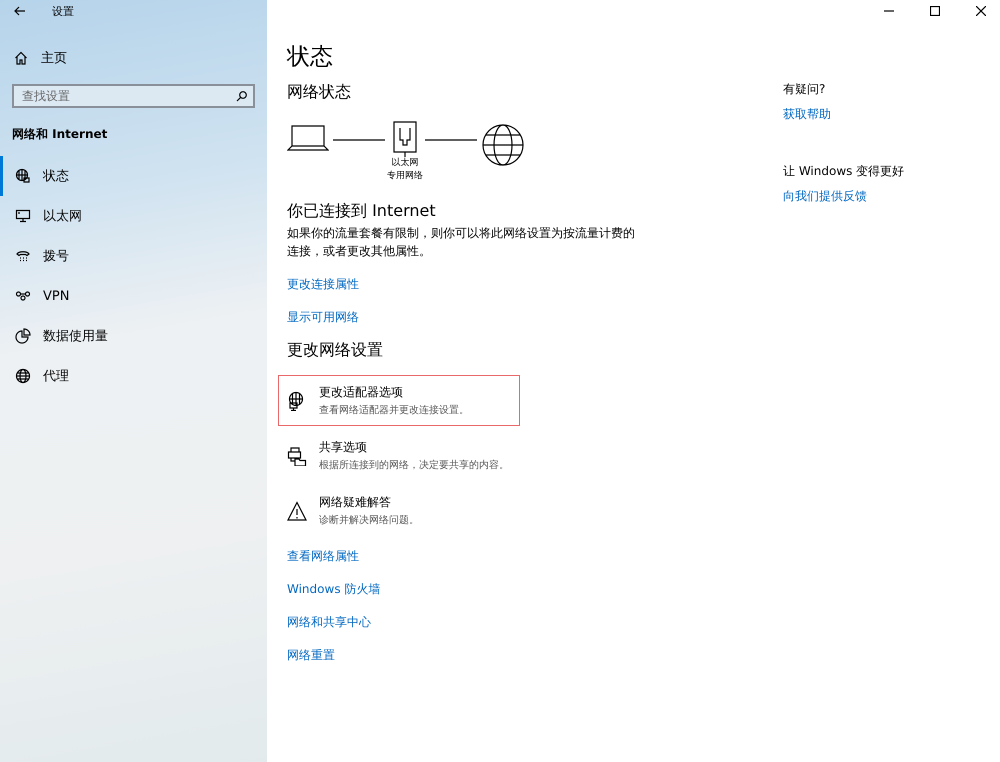  I want to click on maximize-icon, so click(935, 11).